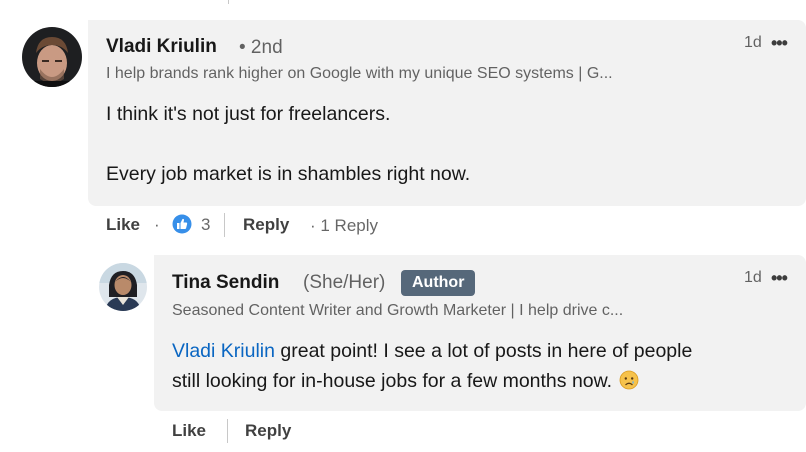  What do you see at coordinates (753, 42) in the screenshot?
I see `comment-timestamp: 1d` at bounding box center [753, 42].